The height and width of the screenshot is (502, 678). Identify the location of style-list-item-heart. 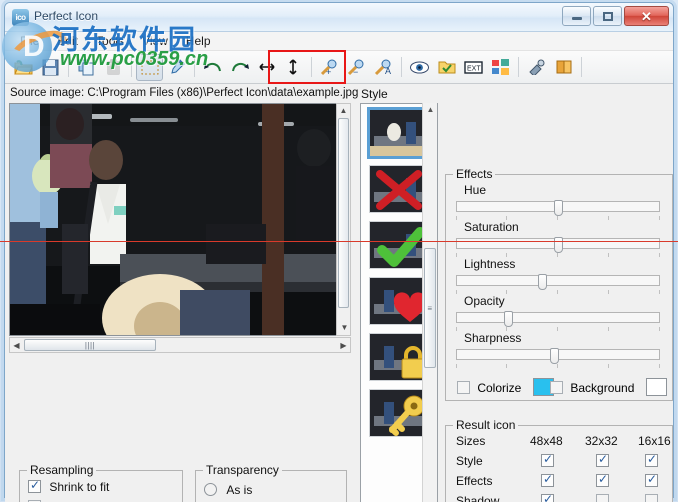
(399, 301).